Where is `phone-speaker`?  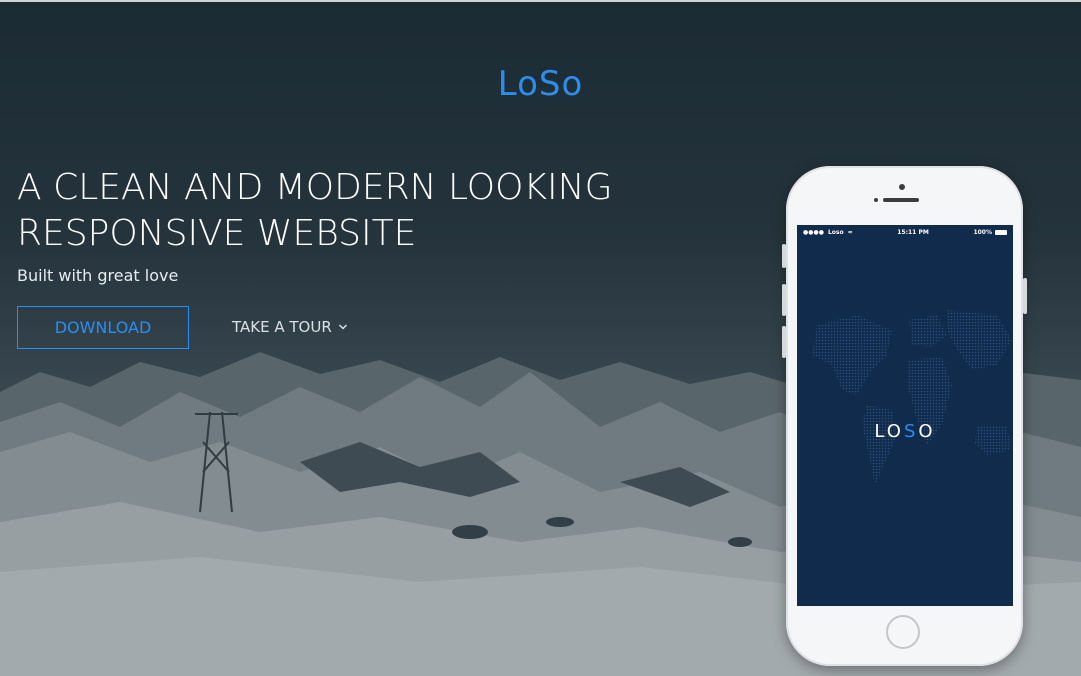
phone-speaker is located at coordinates (901, 200).